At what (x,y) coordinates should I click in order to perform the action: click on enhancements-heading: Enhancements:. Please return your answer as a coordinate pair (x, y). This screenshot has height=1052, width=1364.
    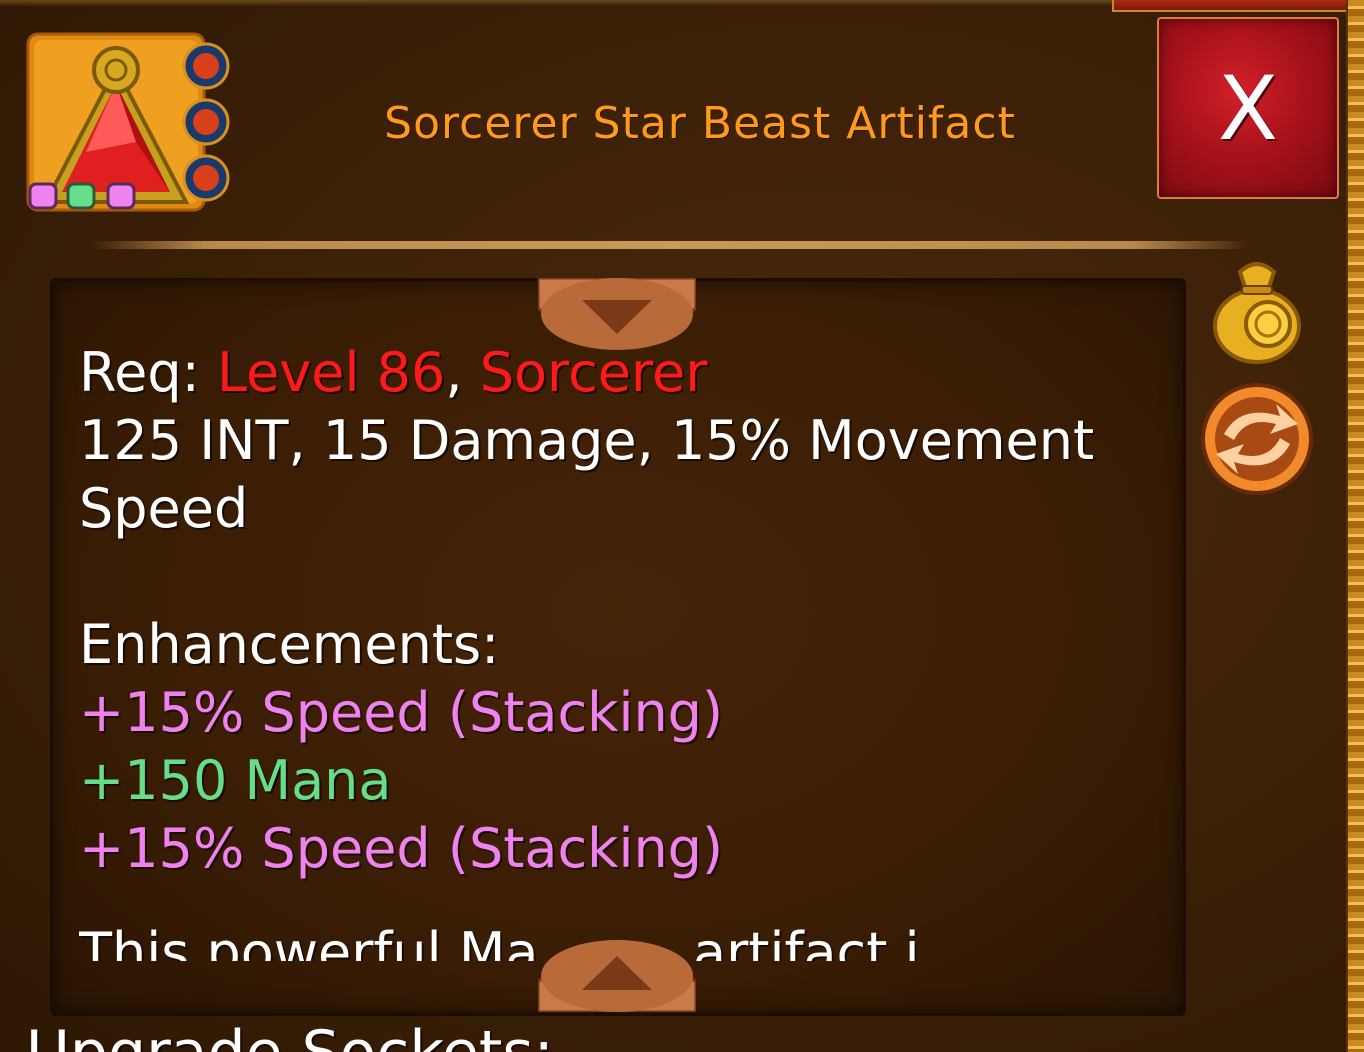
    Looking at the image, I should click on (289, 644).